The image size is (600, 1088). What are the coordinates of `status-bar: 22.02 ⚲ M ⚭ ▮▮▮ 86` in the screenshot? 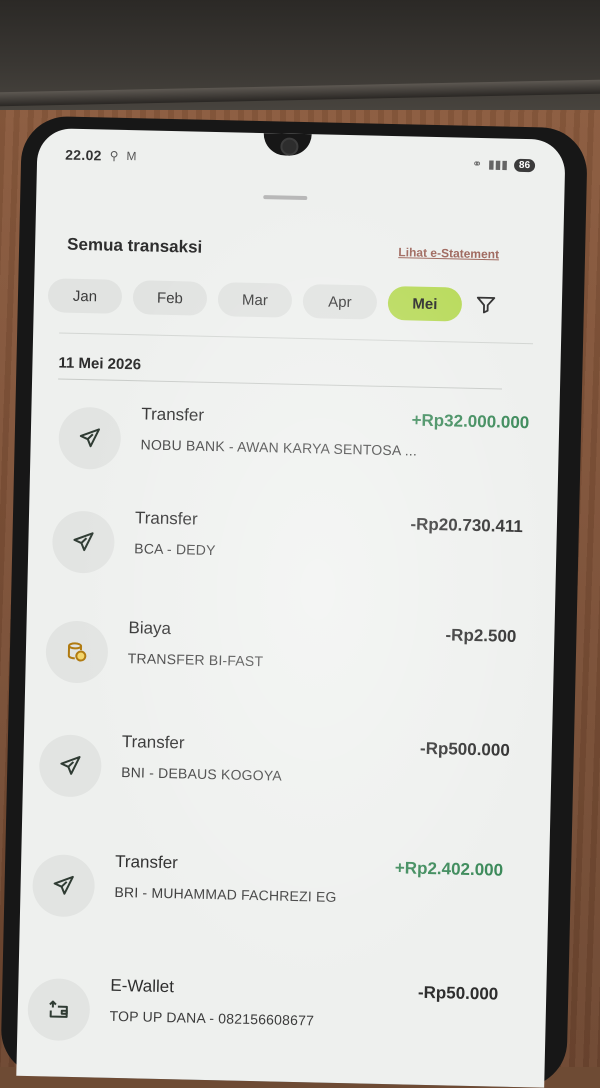 It's located at (300, 160).